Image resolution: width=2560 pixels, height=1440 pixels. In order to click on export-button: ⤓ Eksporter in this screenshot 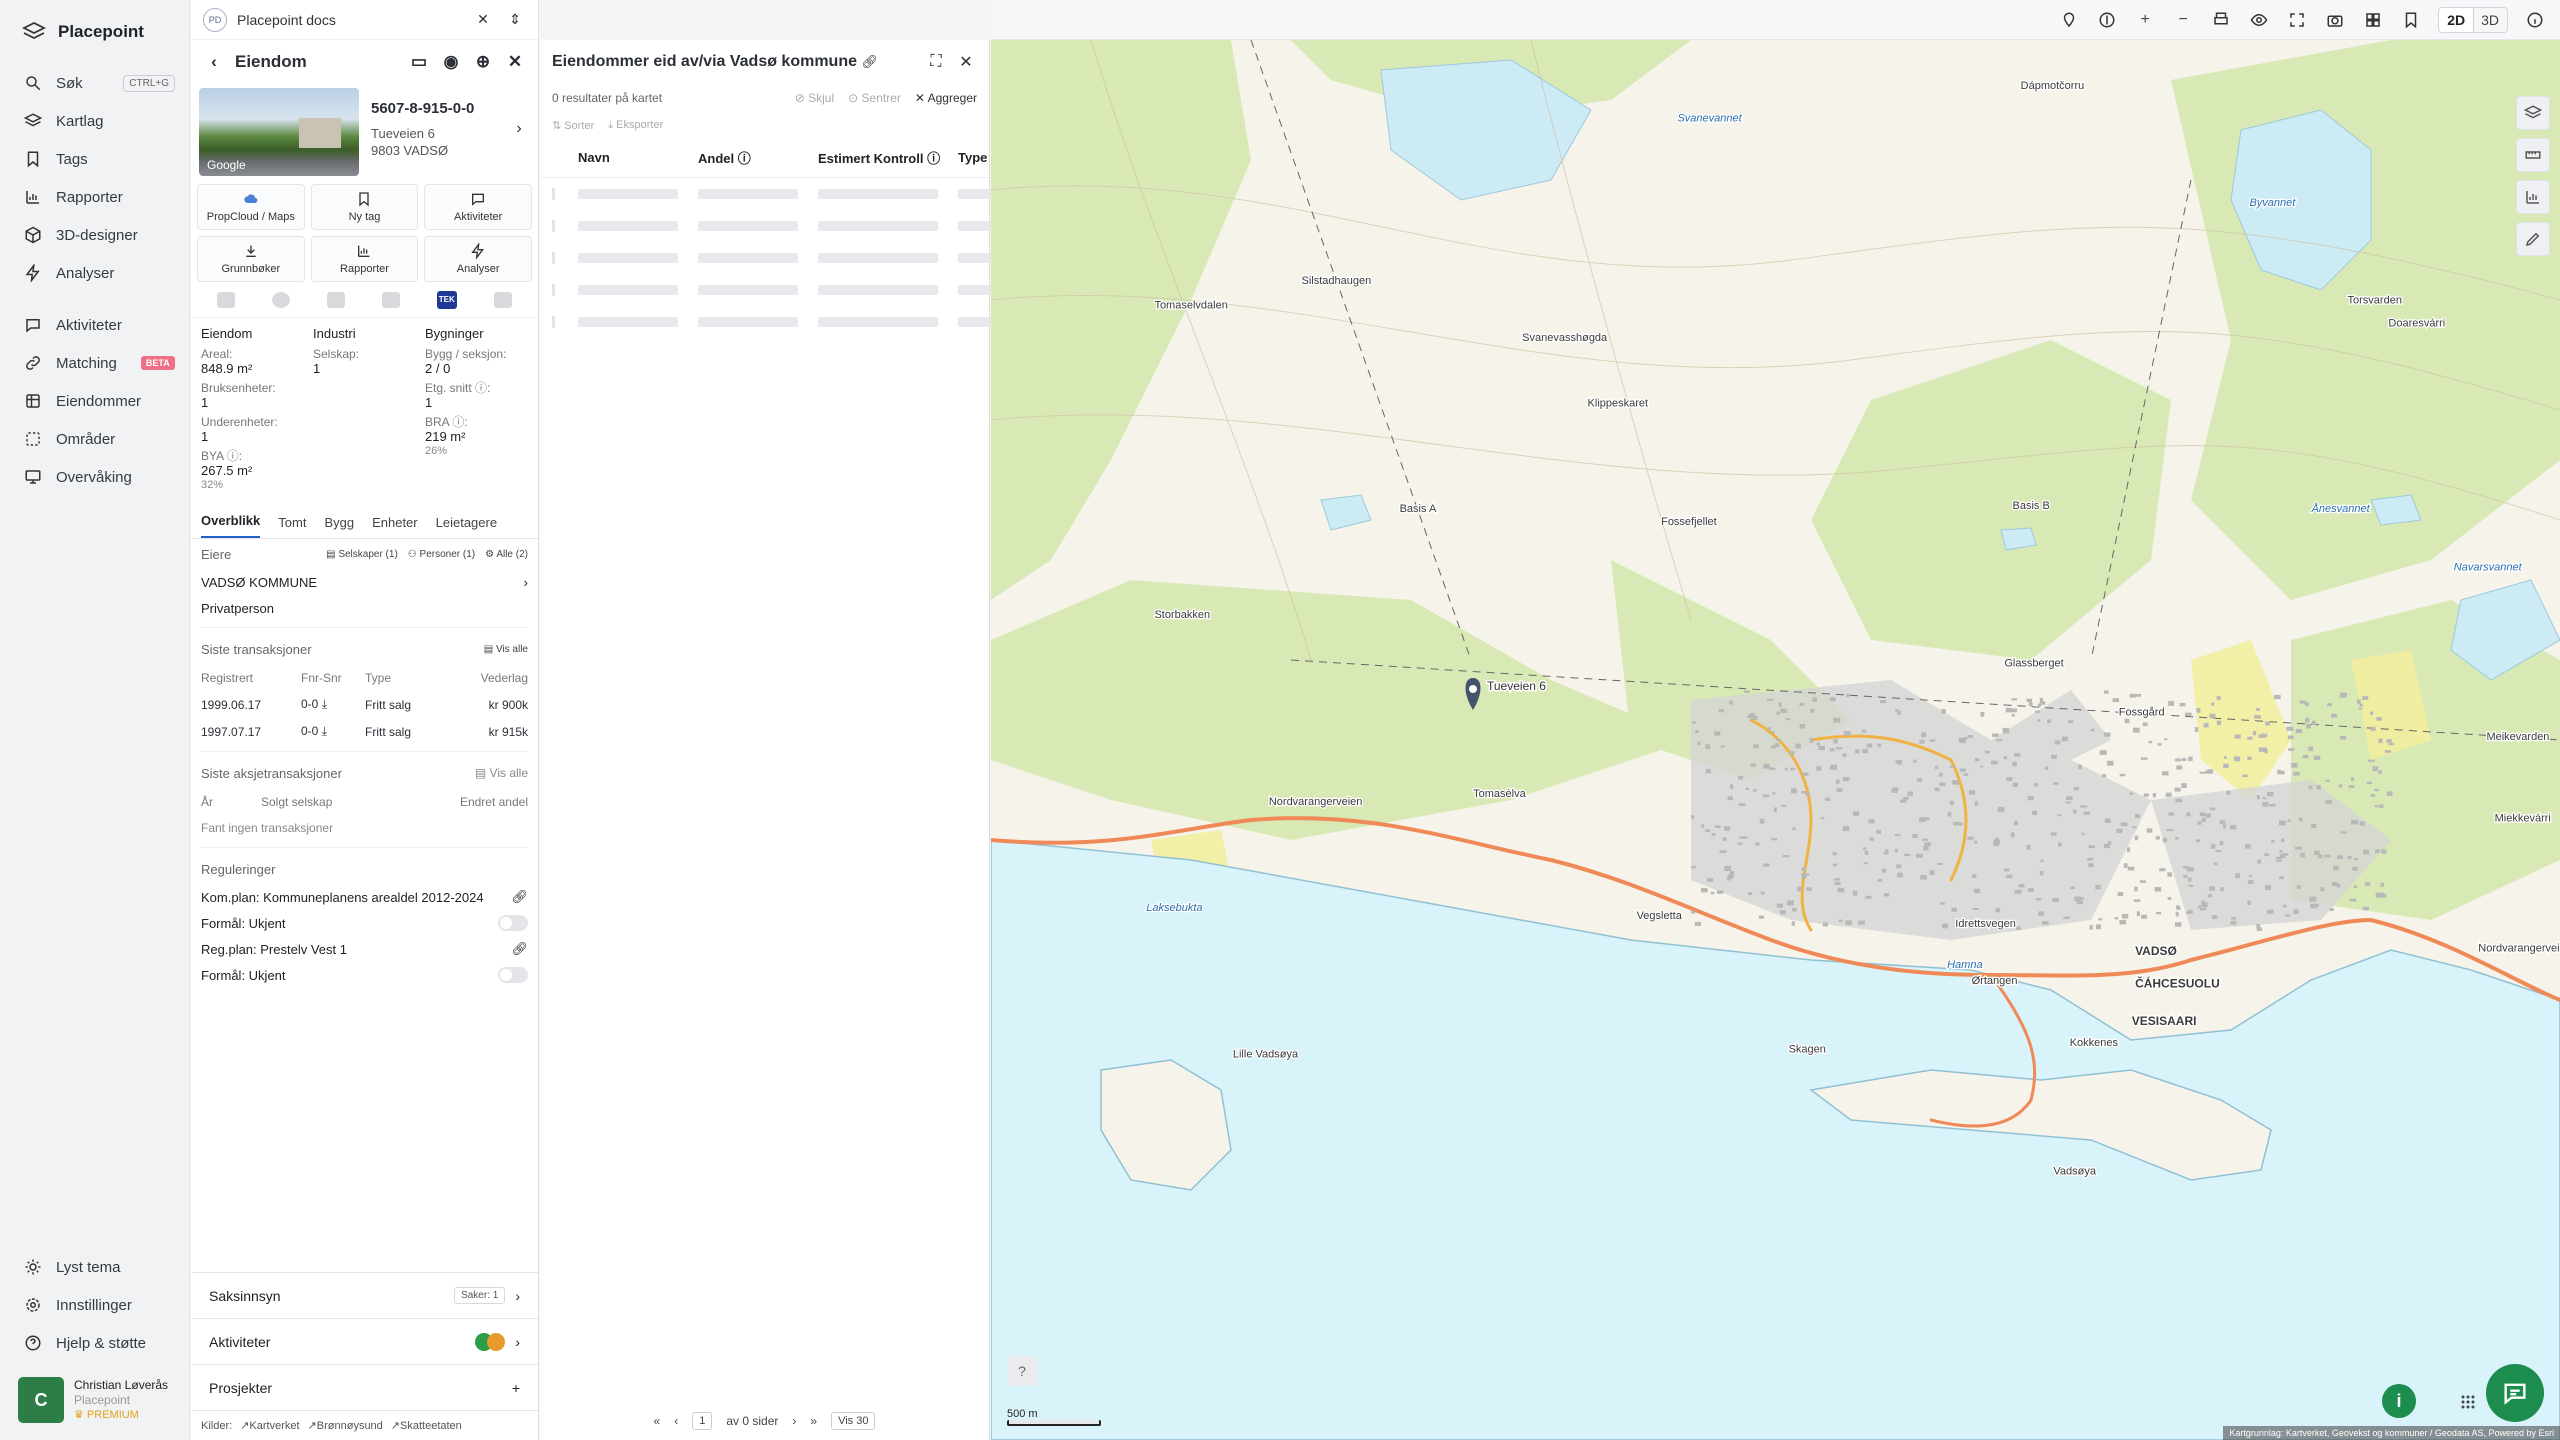, I will do `click(635, 125)`.